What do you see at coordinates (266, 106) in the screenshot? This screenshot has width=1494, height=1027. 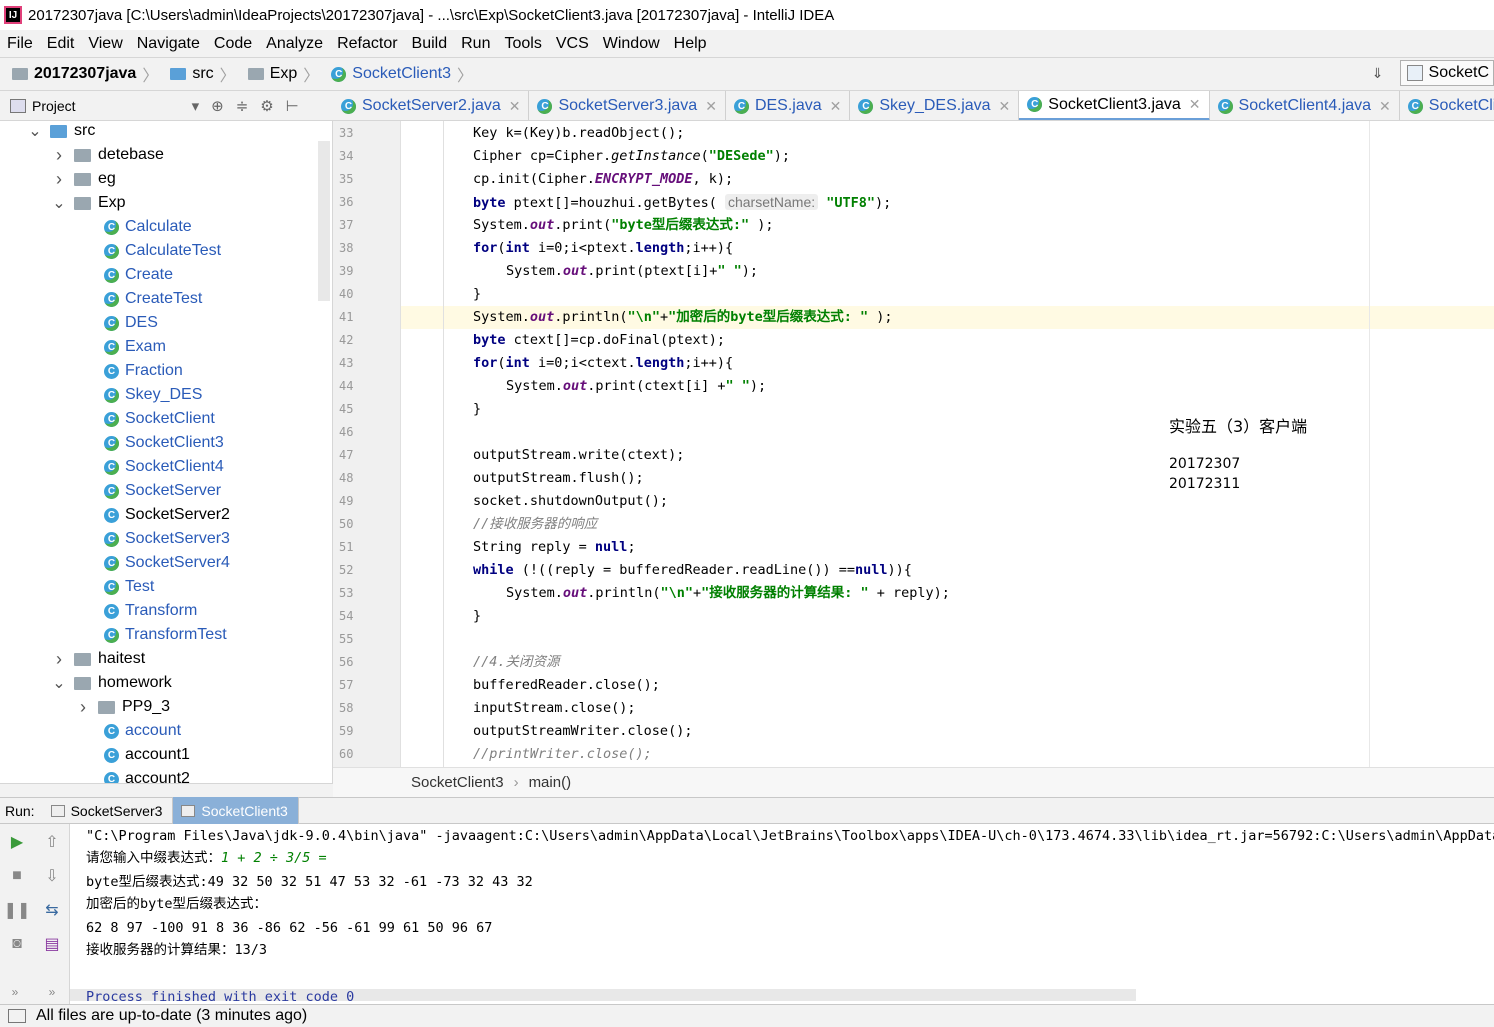 I see `gear-icon: ⚙` at bounding box center [266, 106].